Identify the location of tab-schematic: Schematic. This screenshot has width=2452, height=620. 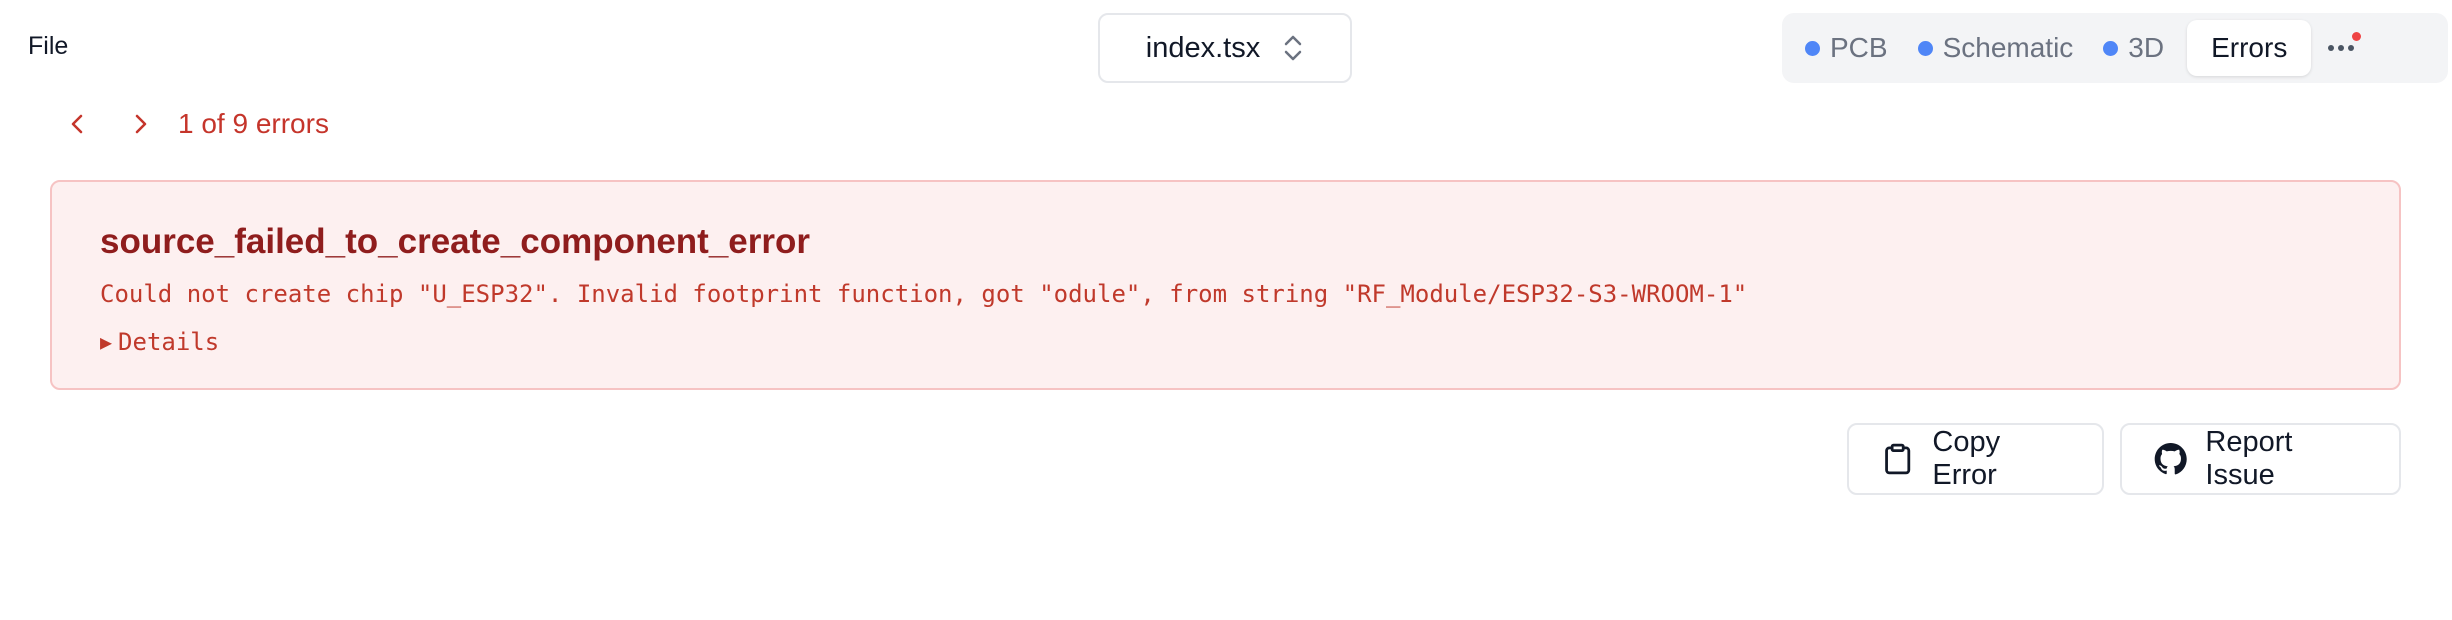
(1996, 48).